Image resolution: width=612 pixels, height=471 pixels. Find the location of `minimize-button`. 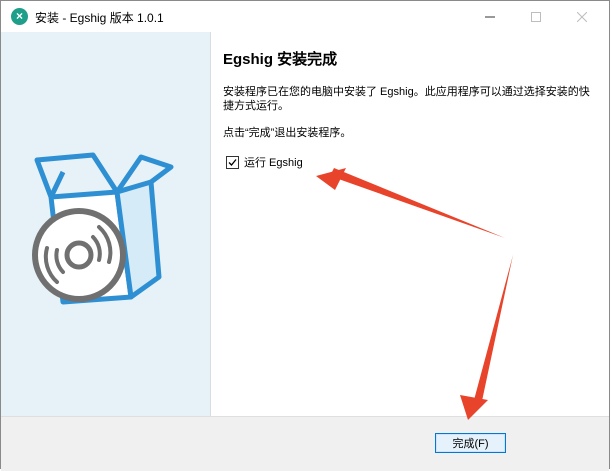

minimize-button is located at coordinates (490, 16).